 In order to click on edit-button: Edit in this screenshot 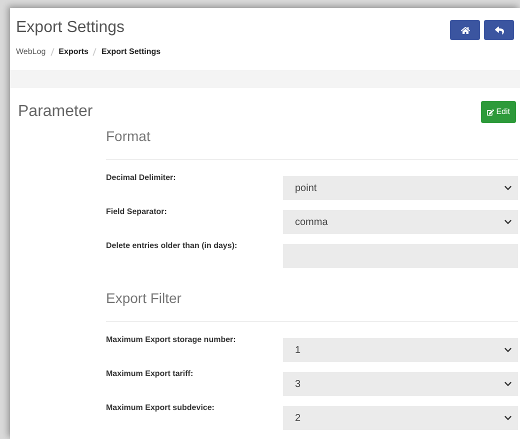, I will do `click(498, 112)`.